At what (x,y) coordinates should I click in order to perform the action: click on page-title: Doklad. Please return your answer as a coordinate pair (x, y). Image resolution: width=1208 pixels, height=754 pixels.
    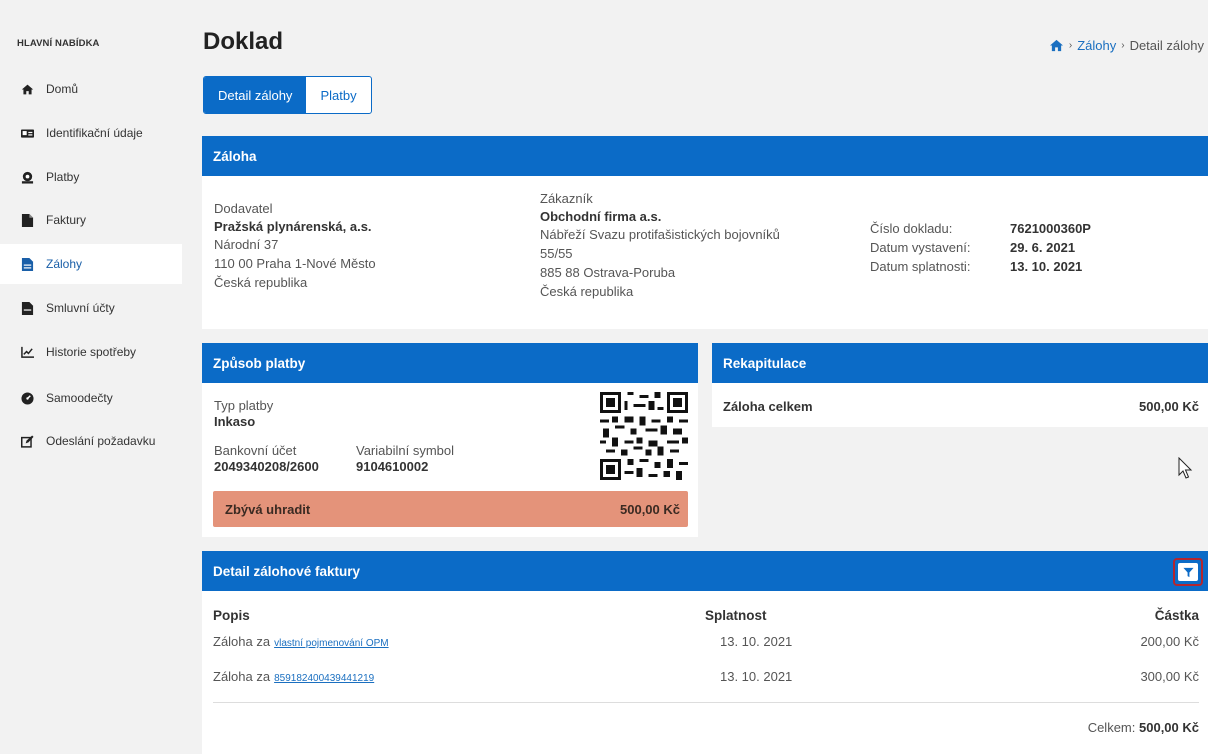
    Looking at the image, I should click on (243, 41).